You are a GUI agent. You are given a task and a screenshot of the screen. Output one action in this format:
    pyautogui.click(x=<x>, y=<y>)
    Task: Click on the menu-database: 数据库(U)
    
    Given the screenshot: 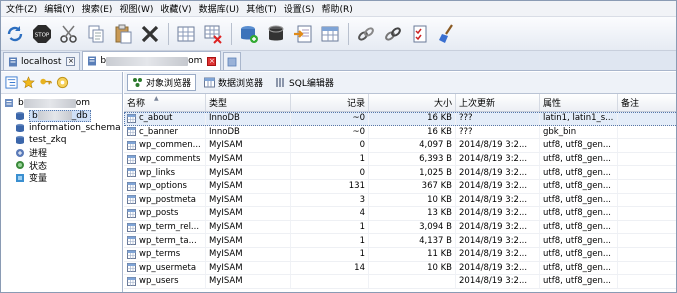 What is the action you would take?
    pyautogui.click(x=221, y=8)
    